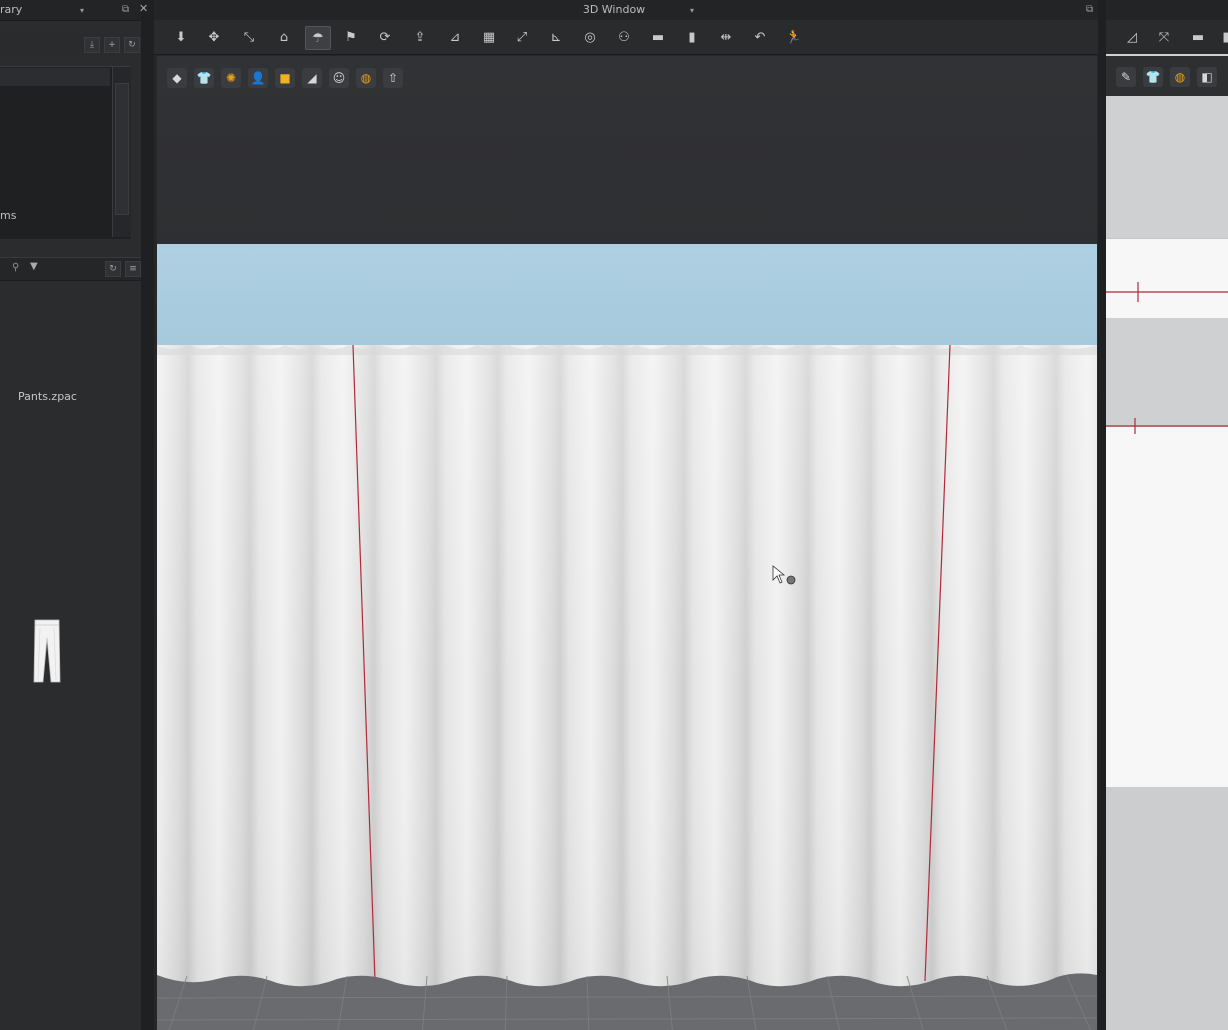 The height and width of the screenshot is (1030, 1228). Describe the element at coordinates (522, 37) in the screenshot. I see `pin-icon: ⤢` at that location.